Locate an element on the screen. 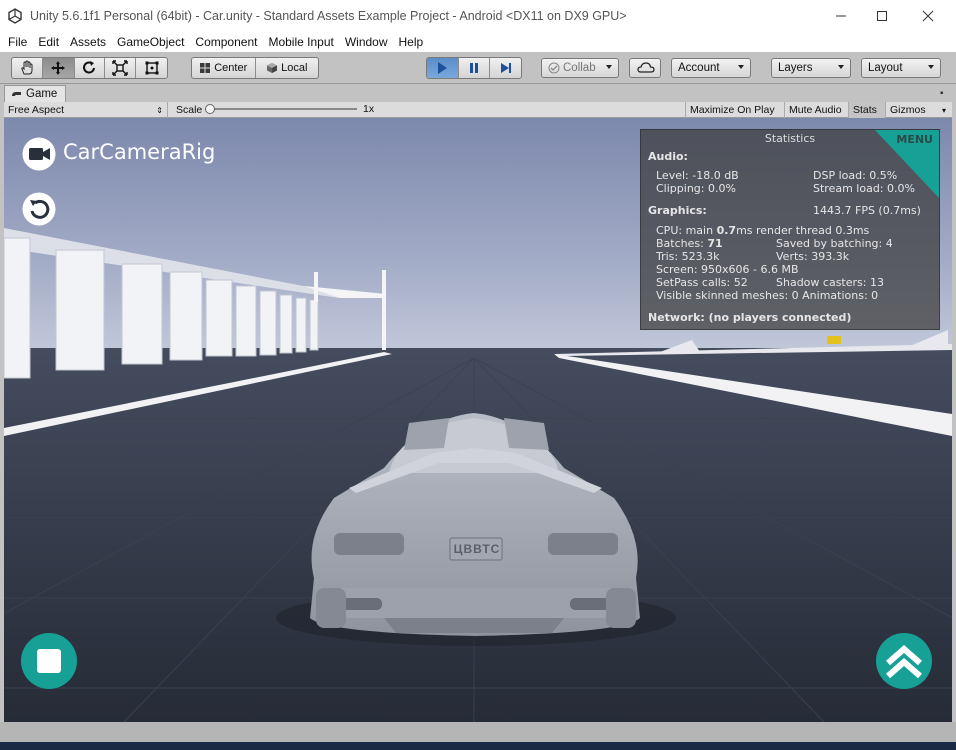 This screenshot has width=956, height=750. gizmos-dropdown: Gizmos ▾ is located at coordinates (919, 110).